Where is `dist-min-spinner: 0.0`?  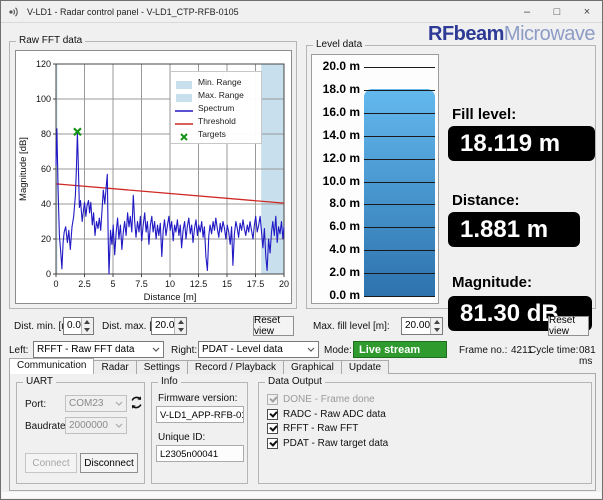
dist-min-spinner: 0.0 is located at coordinates (78, 326).